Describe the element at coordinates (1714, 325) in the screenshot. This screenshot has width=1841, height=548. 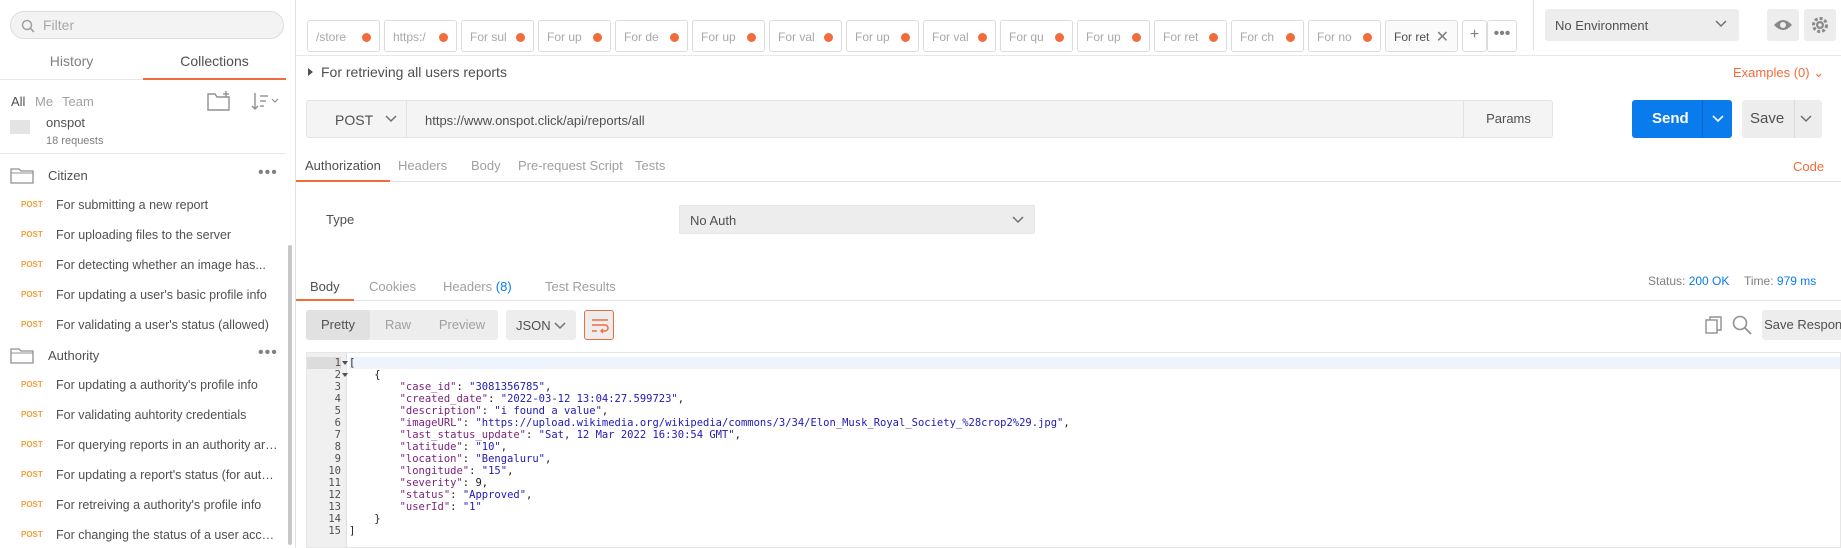
I see `copy-icon` at that location.